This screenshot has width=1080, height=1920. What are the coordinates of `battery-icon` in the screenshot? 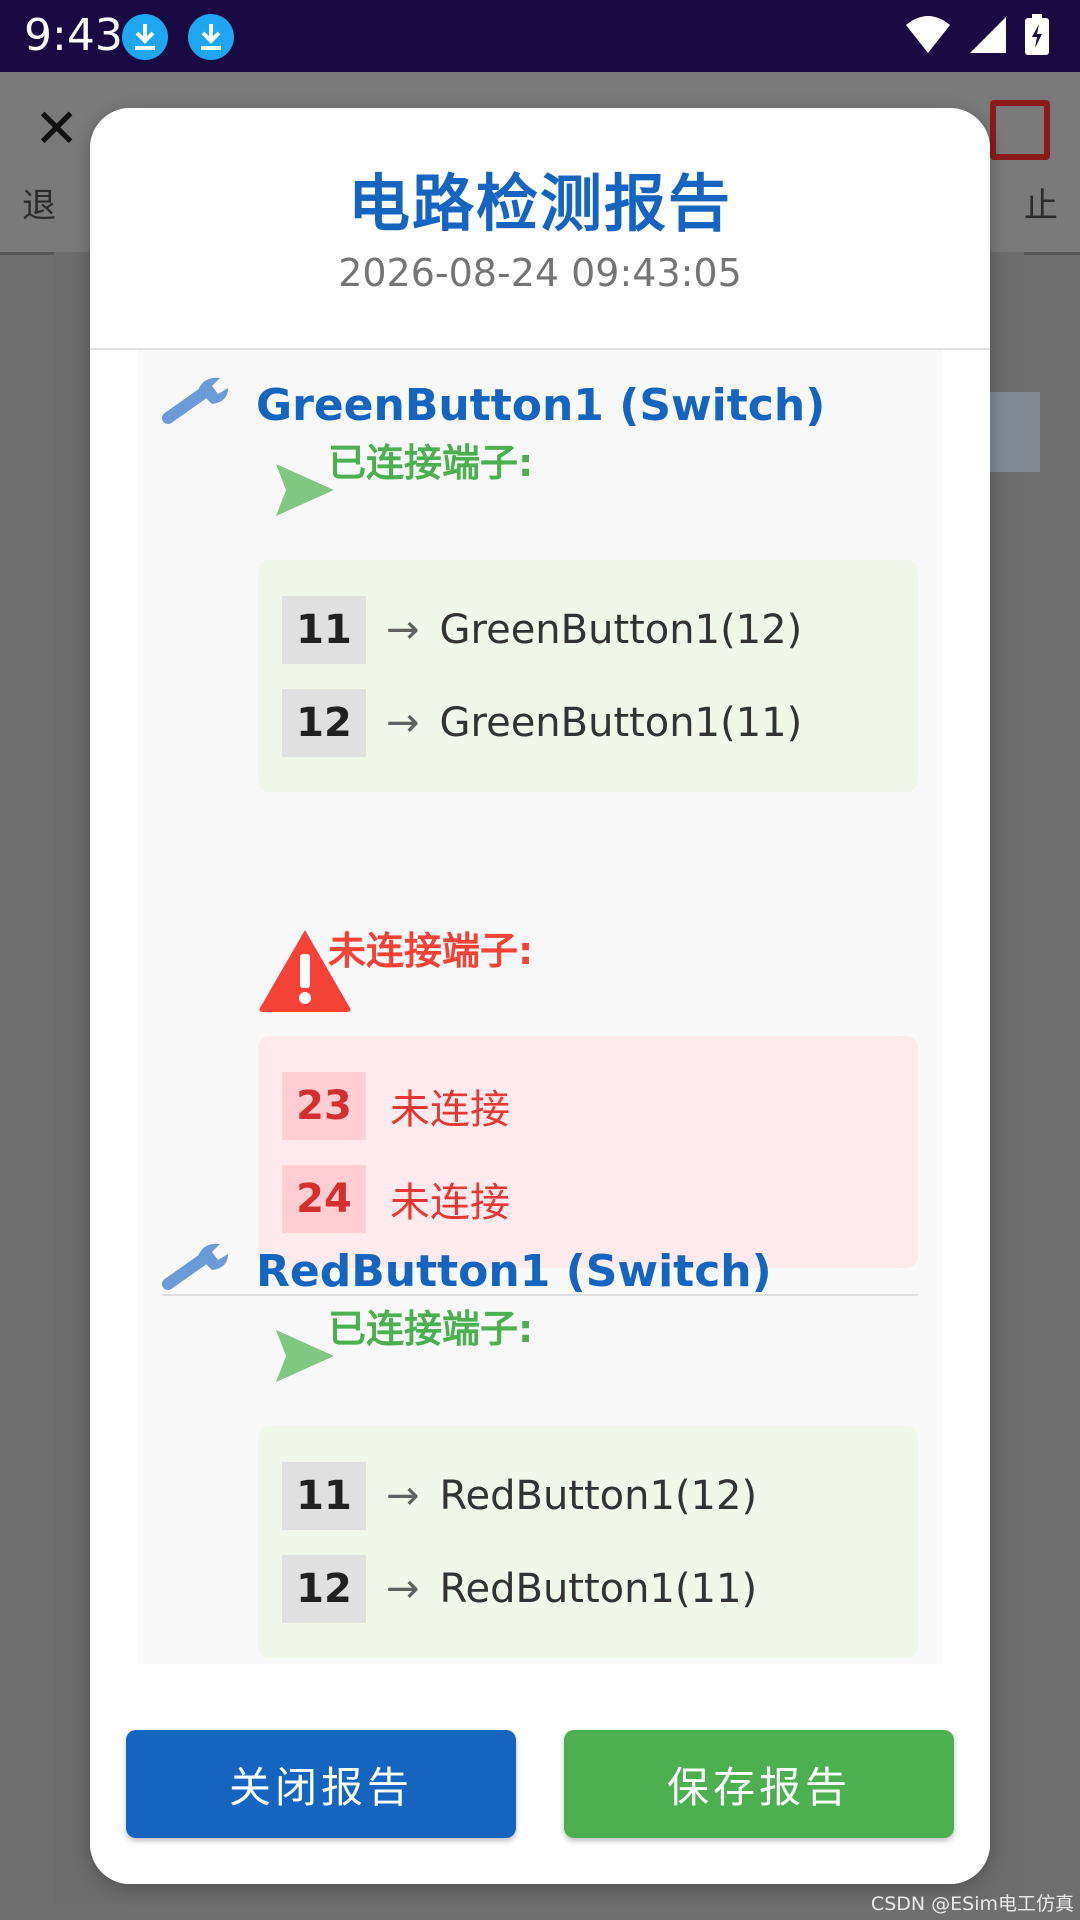 It's located at (1037, 34).